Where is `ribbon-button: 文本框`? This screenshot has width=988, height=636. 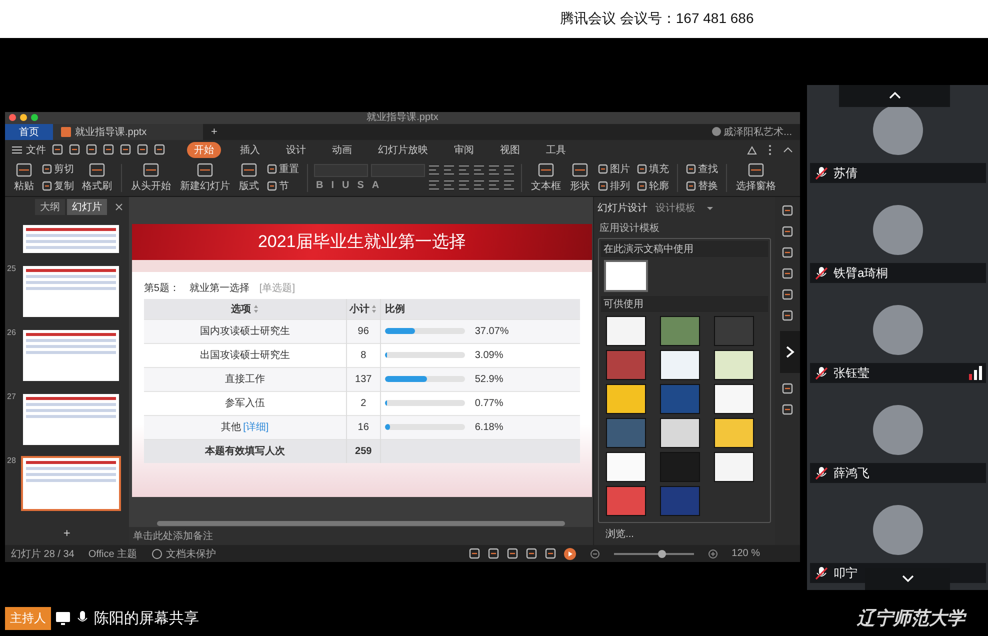 ribbon-button: 文本框 is located at coordinates (546, 177).